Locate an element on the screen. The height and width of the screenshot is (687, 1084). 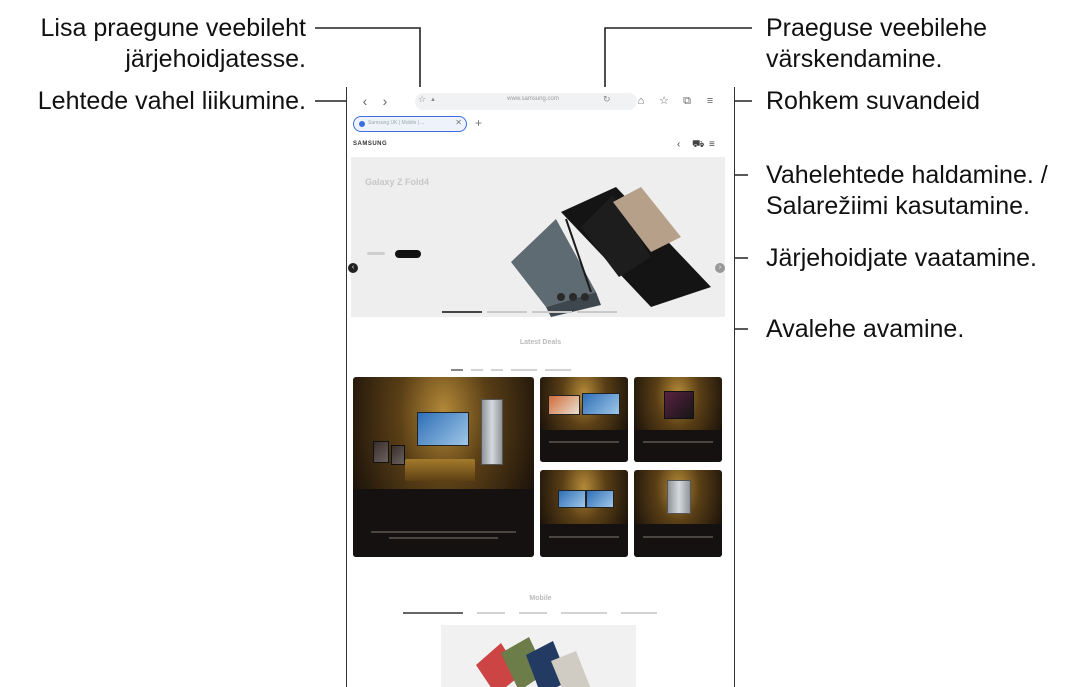
carousel-pager-active is located at coordinates (462, 312).